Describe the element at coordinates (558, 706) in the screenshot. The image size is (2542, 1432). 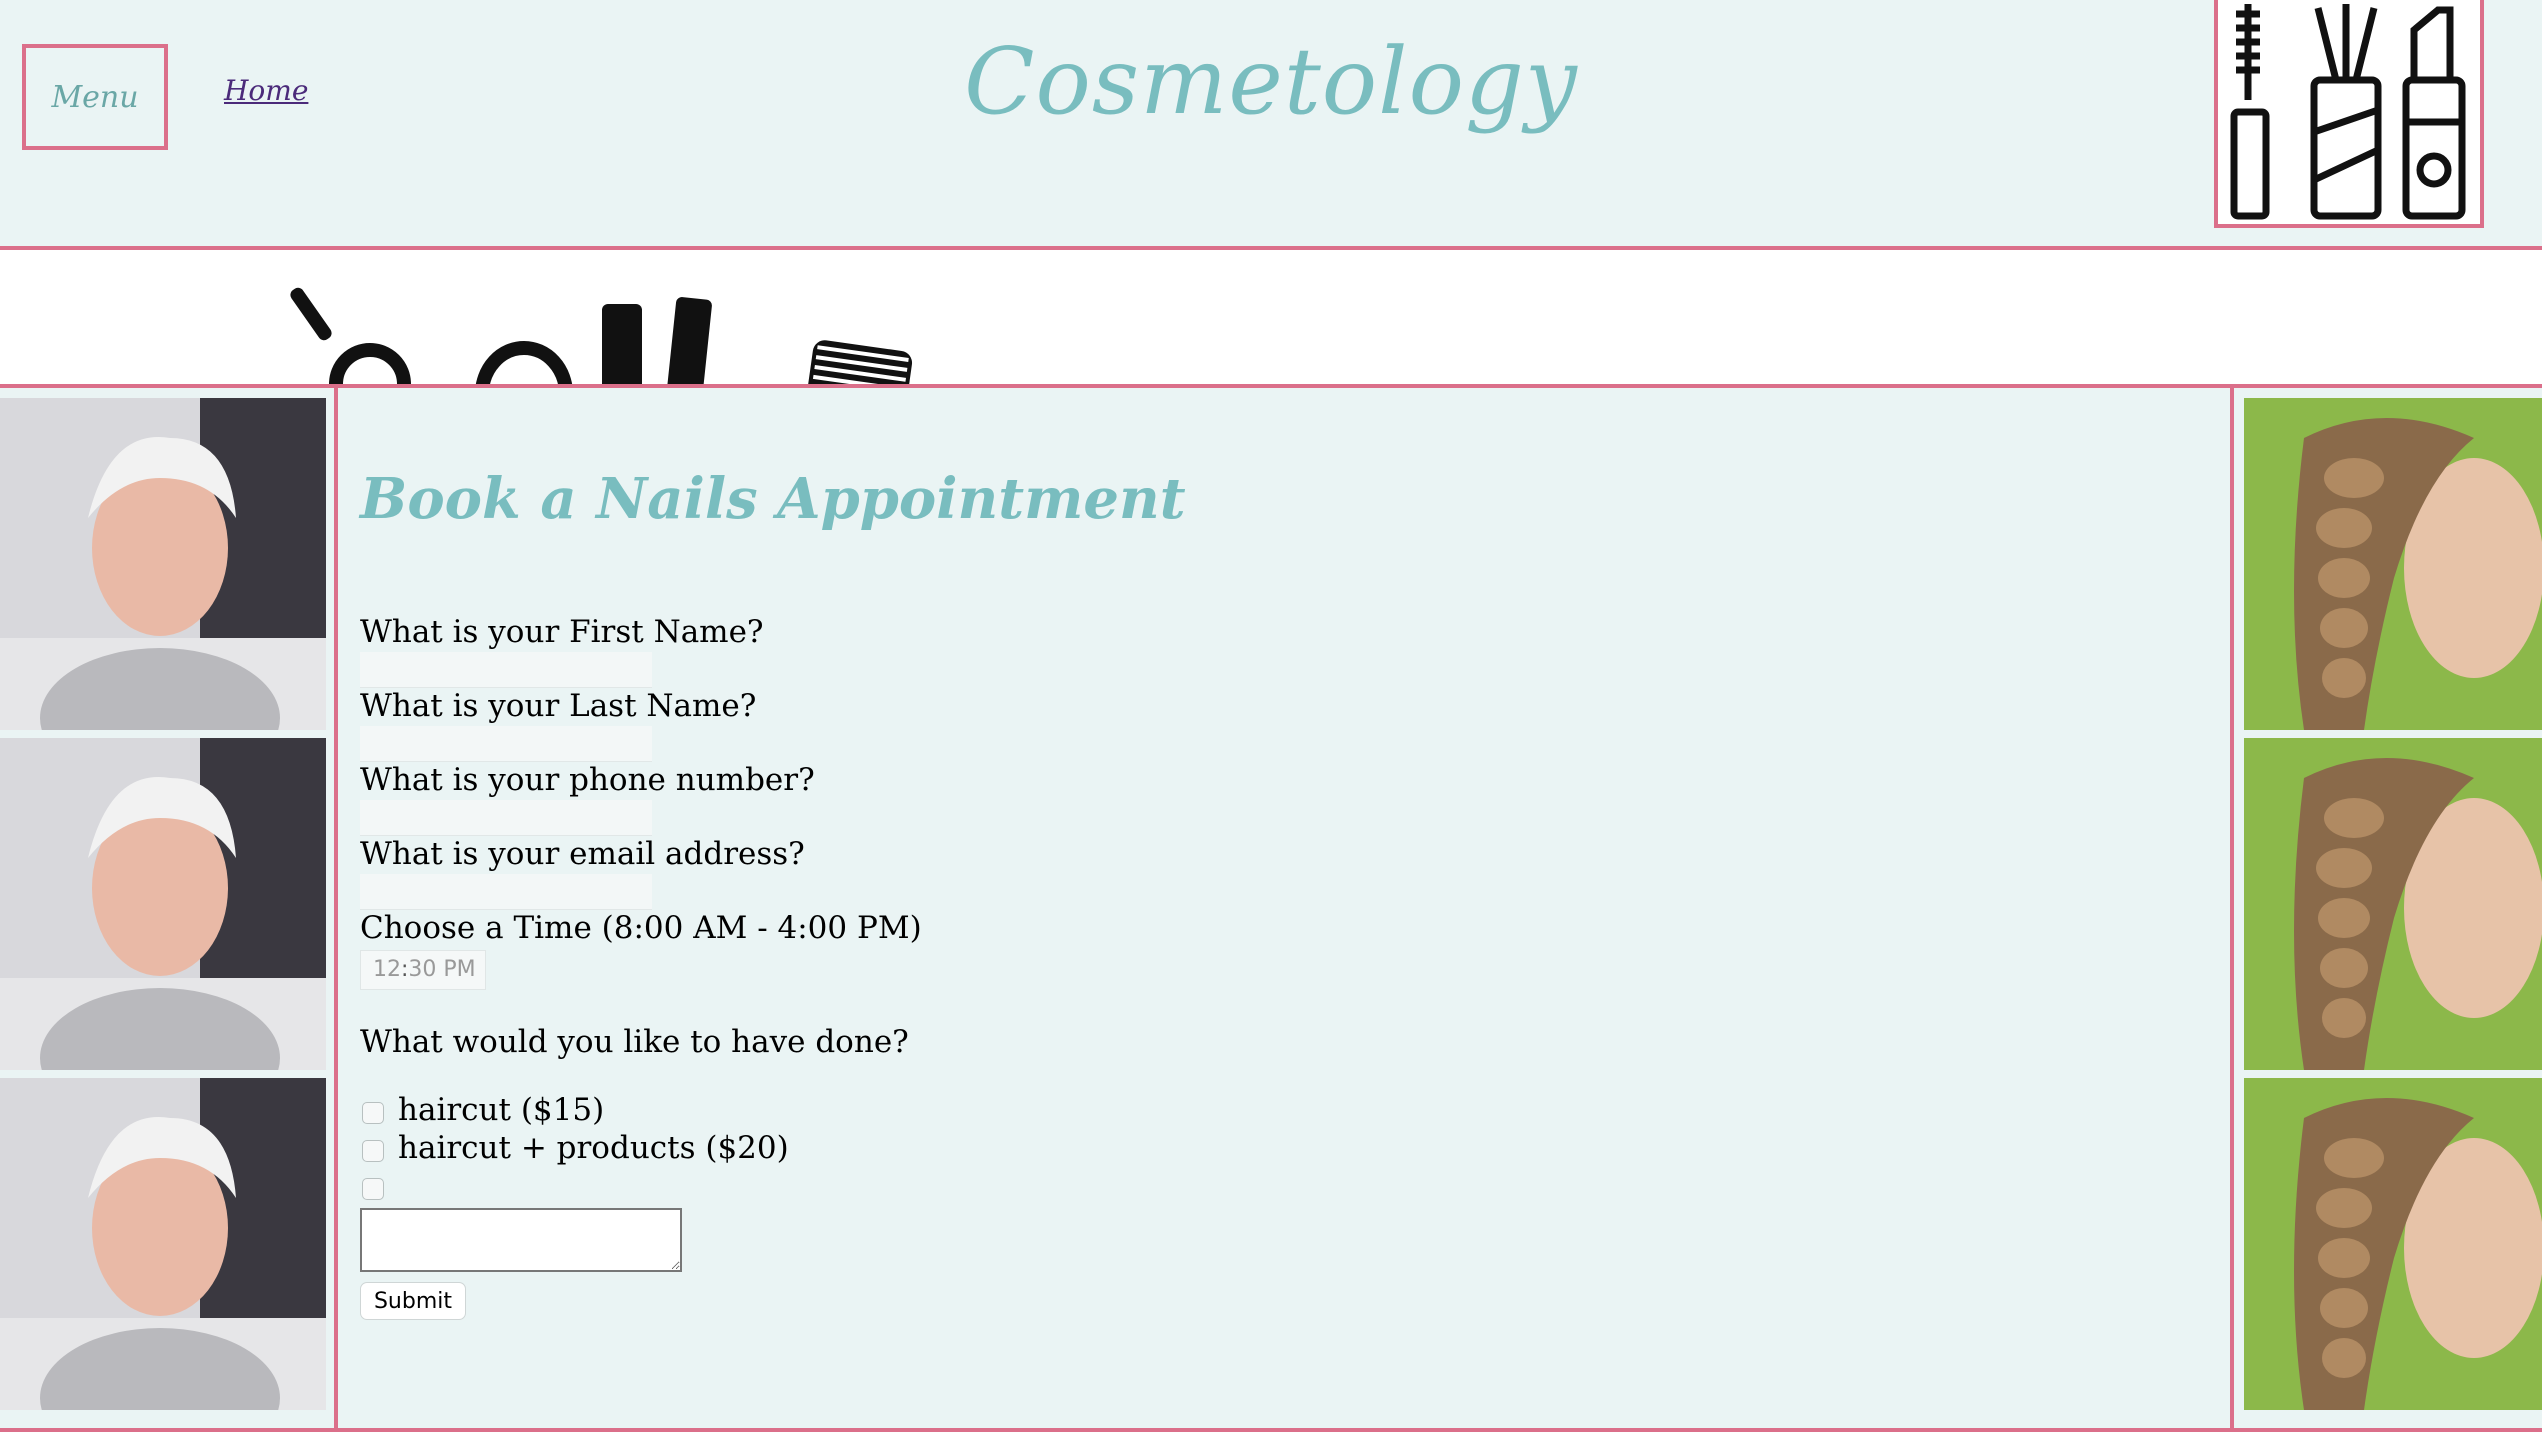
I see `last-name-label: What is your Last Name?` at that location.